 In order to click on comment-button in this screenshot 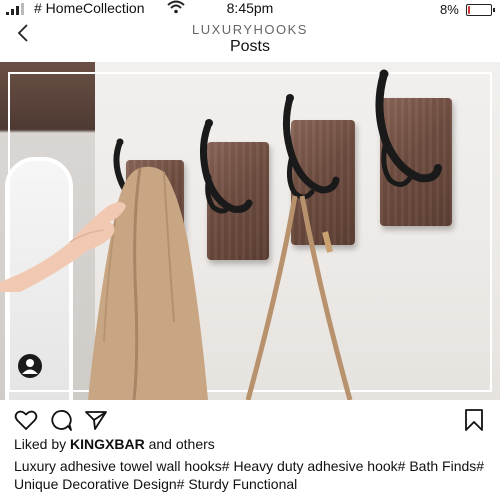, I will do `click(61, 420)`.